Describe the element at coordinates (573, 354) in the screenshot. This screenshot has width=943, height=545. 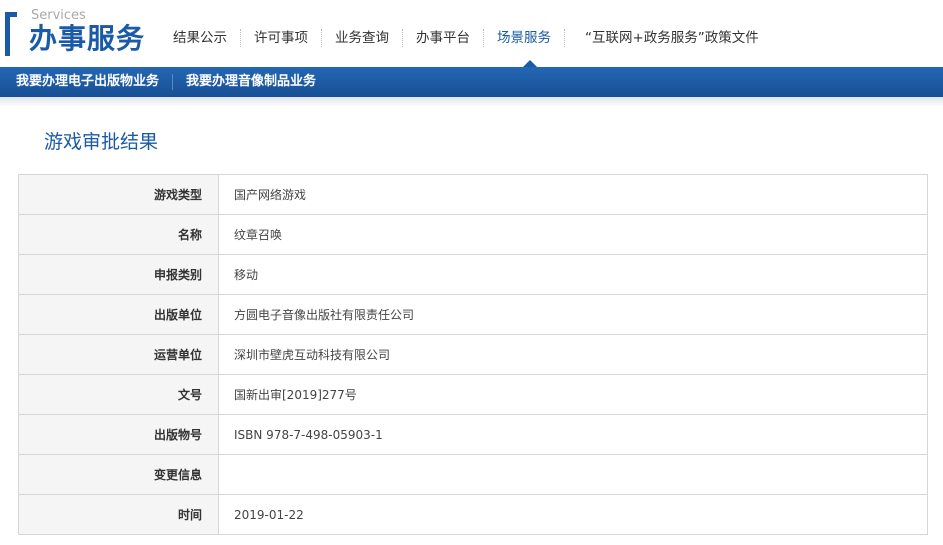
I see `row-value: 深圳市壁虎互动科技有限公司` at that location.